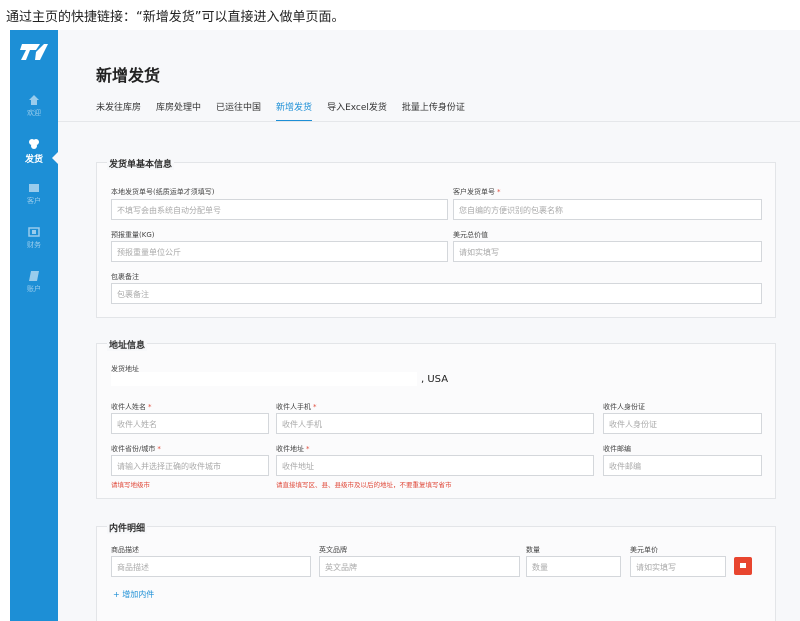 The height and width of the screenshot is (621, 800). I want to click on redacted-block, so click(264, 379).